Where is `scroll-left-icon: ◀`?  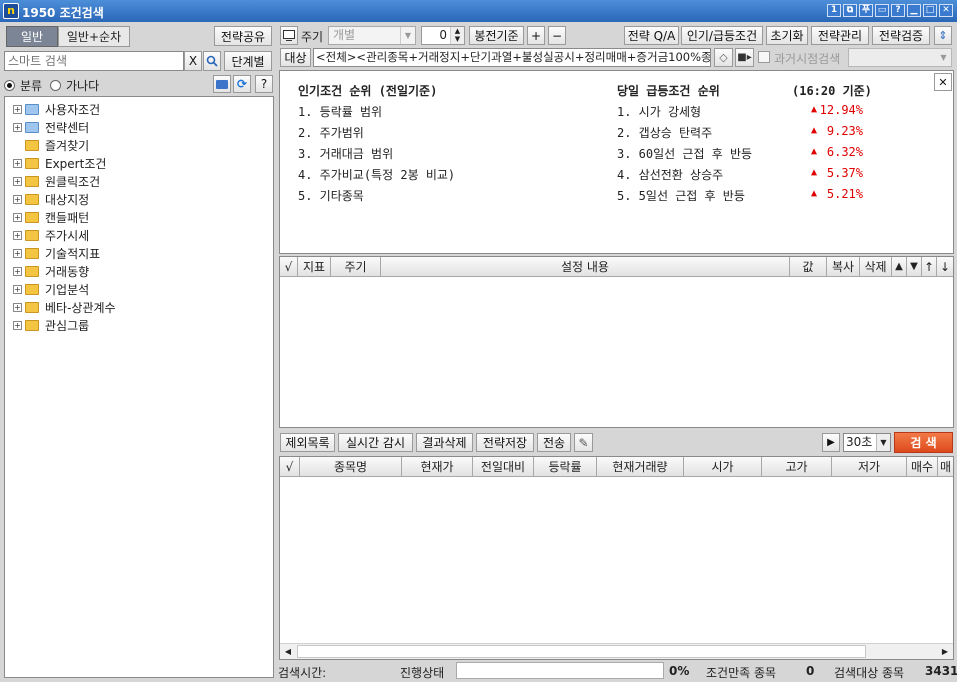 scroll-left-icon: ◀ is located at coordinates (288, 651).